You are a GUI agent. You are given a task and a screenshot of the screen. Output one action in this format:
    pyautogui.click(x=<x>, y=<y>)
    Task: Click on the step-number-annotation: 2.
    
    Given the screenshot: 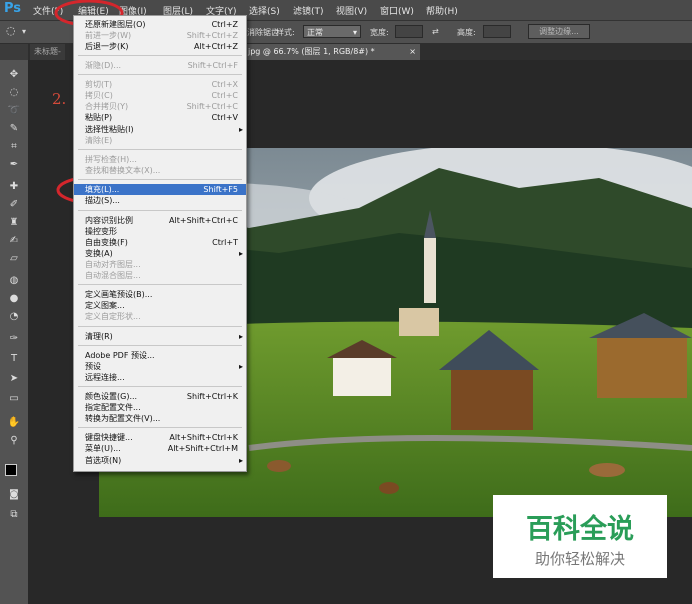 What is the action you would take?
    pyautogui.click(x=59, y=99)
    